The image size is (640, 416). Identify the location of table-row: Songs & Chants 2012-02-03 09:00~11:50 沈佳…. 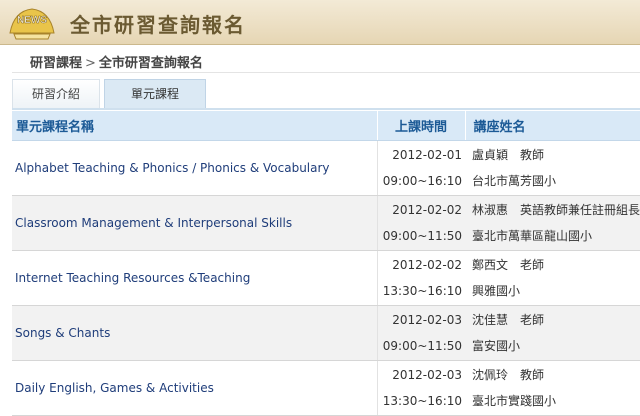
(326, 333).